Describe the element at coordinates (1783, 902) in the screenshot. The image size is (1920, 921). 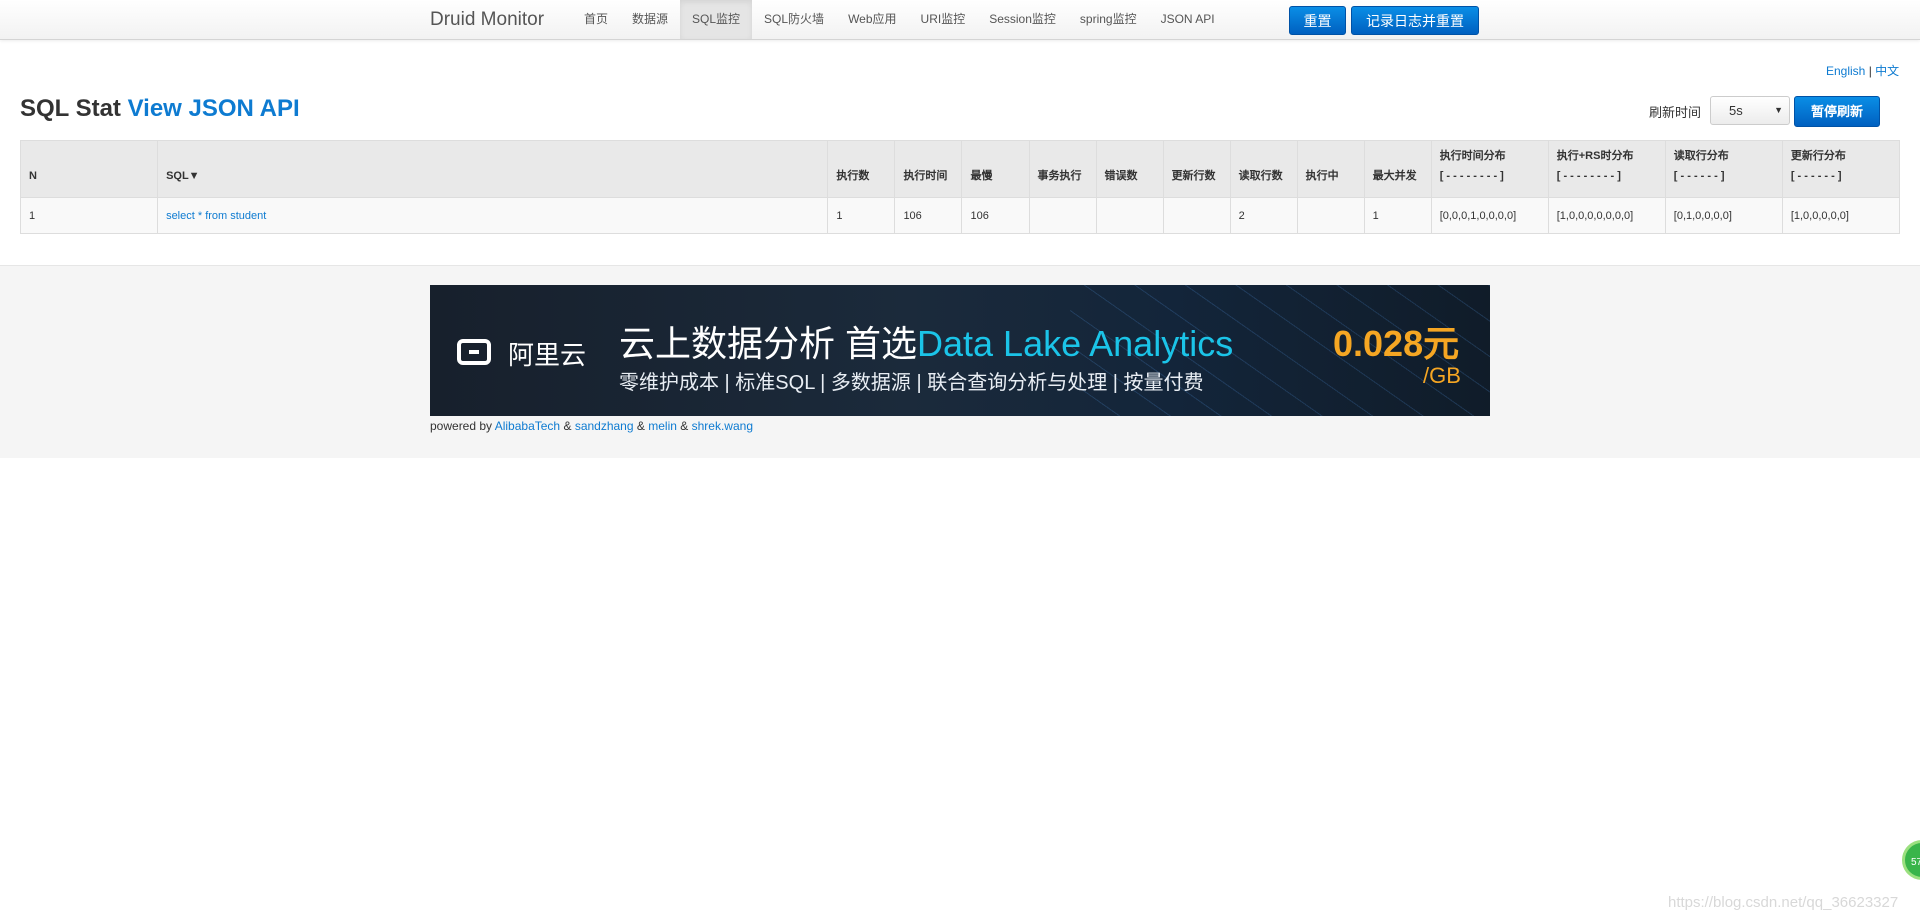
I see `watermark: https://blog.csdn.net/qq_36623327` at that location.